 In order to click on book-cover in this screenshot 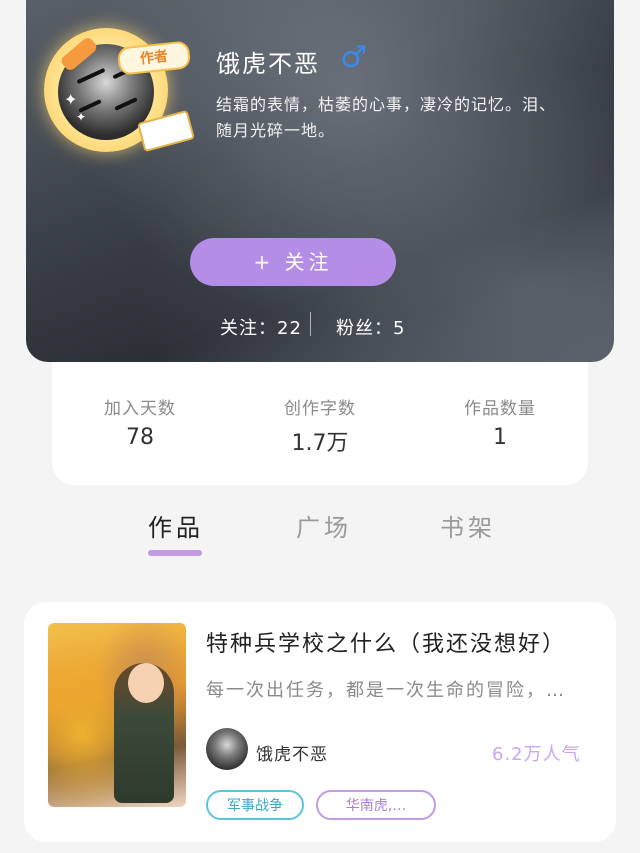, I will do `click(117, 715)`.